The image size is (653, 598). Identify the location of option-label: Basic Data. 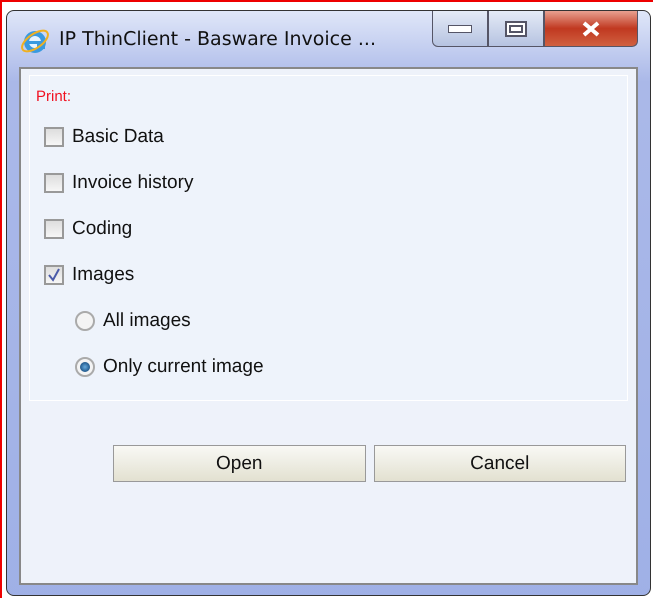
(118, 137).